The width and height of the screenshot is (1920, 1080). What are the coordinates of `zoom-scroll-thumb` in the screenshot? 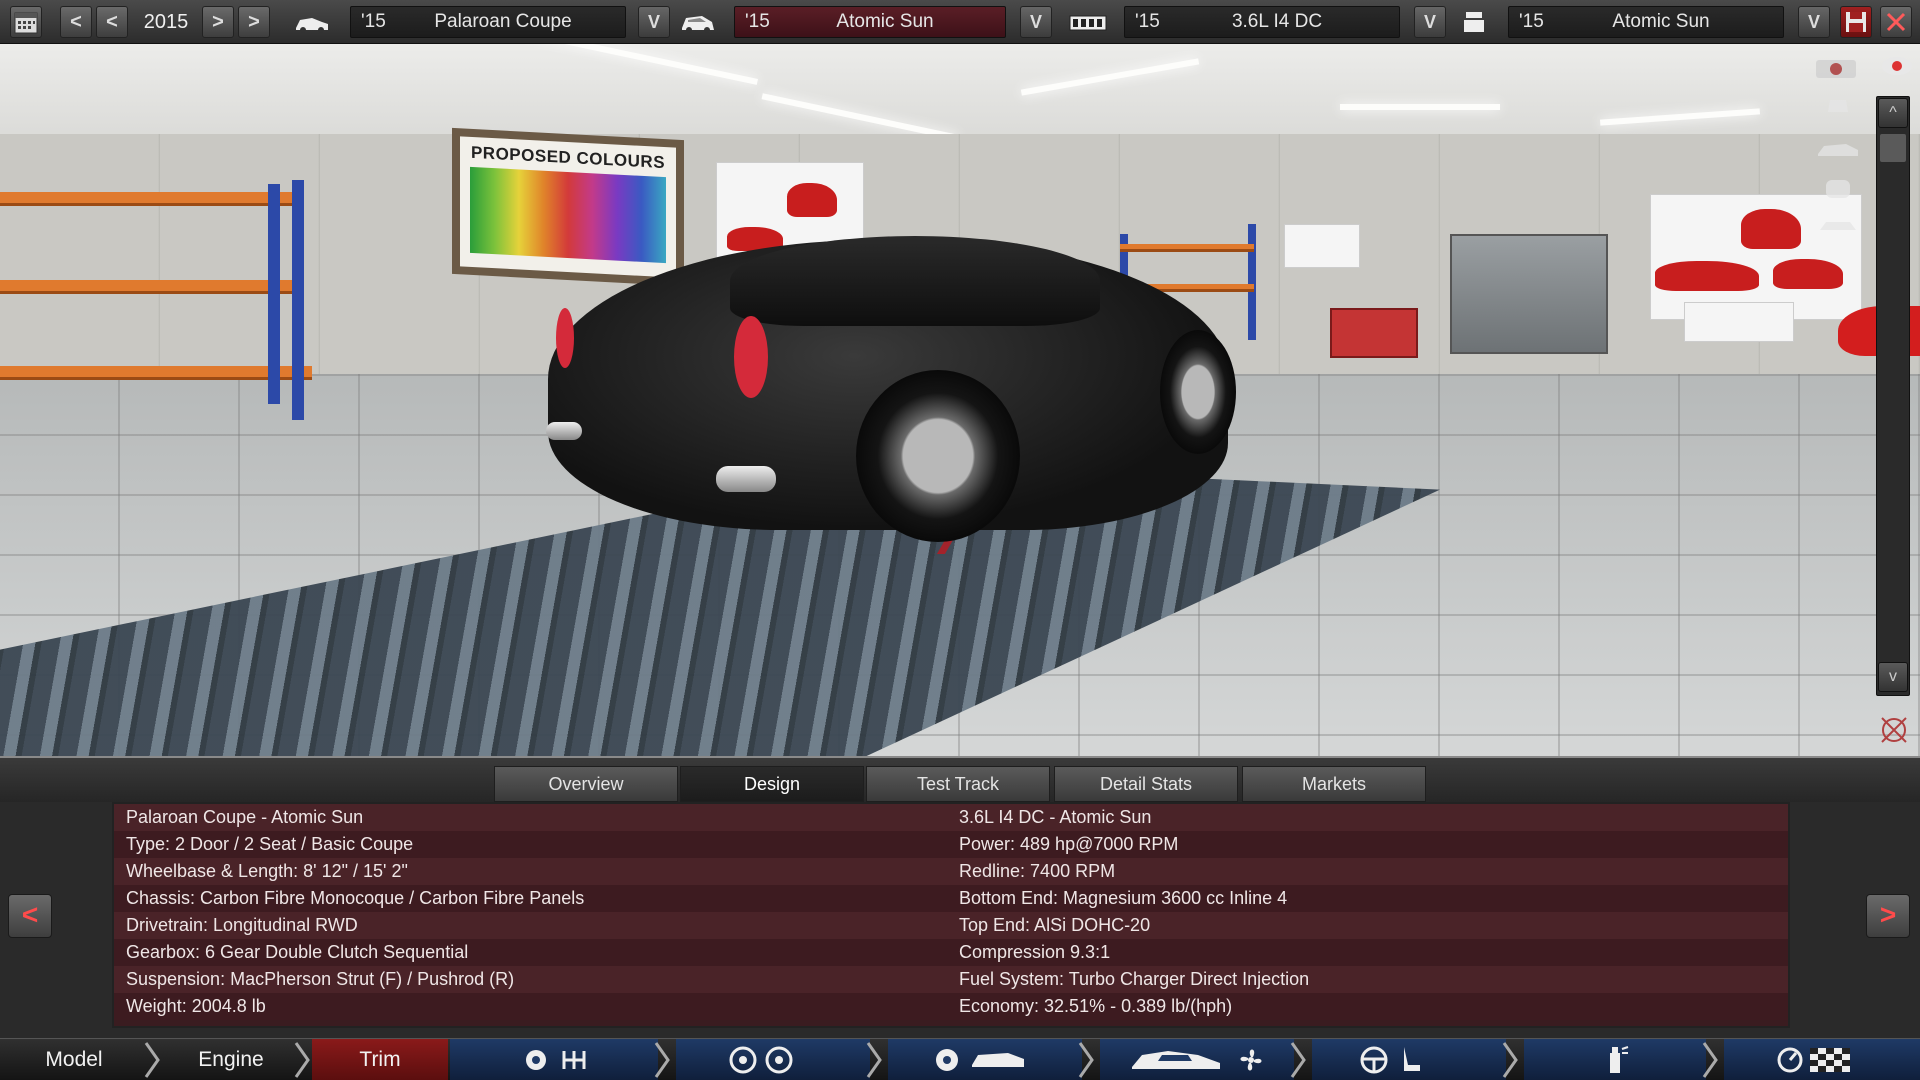 It's located at (1893, 148).